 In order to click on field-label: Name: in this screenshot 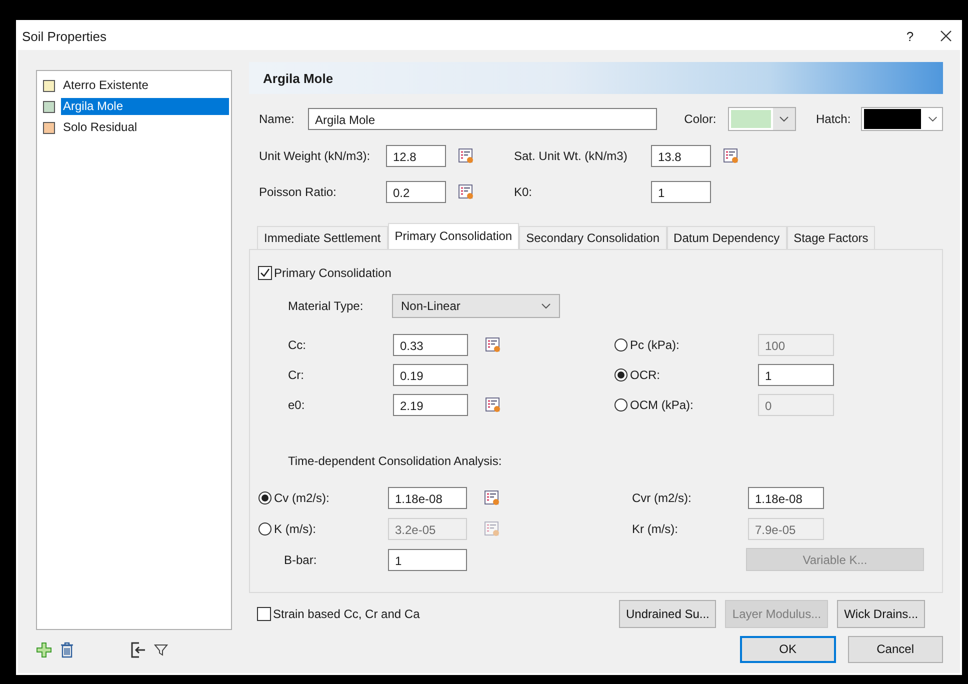, I will do `click(277, 119)`.